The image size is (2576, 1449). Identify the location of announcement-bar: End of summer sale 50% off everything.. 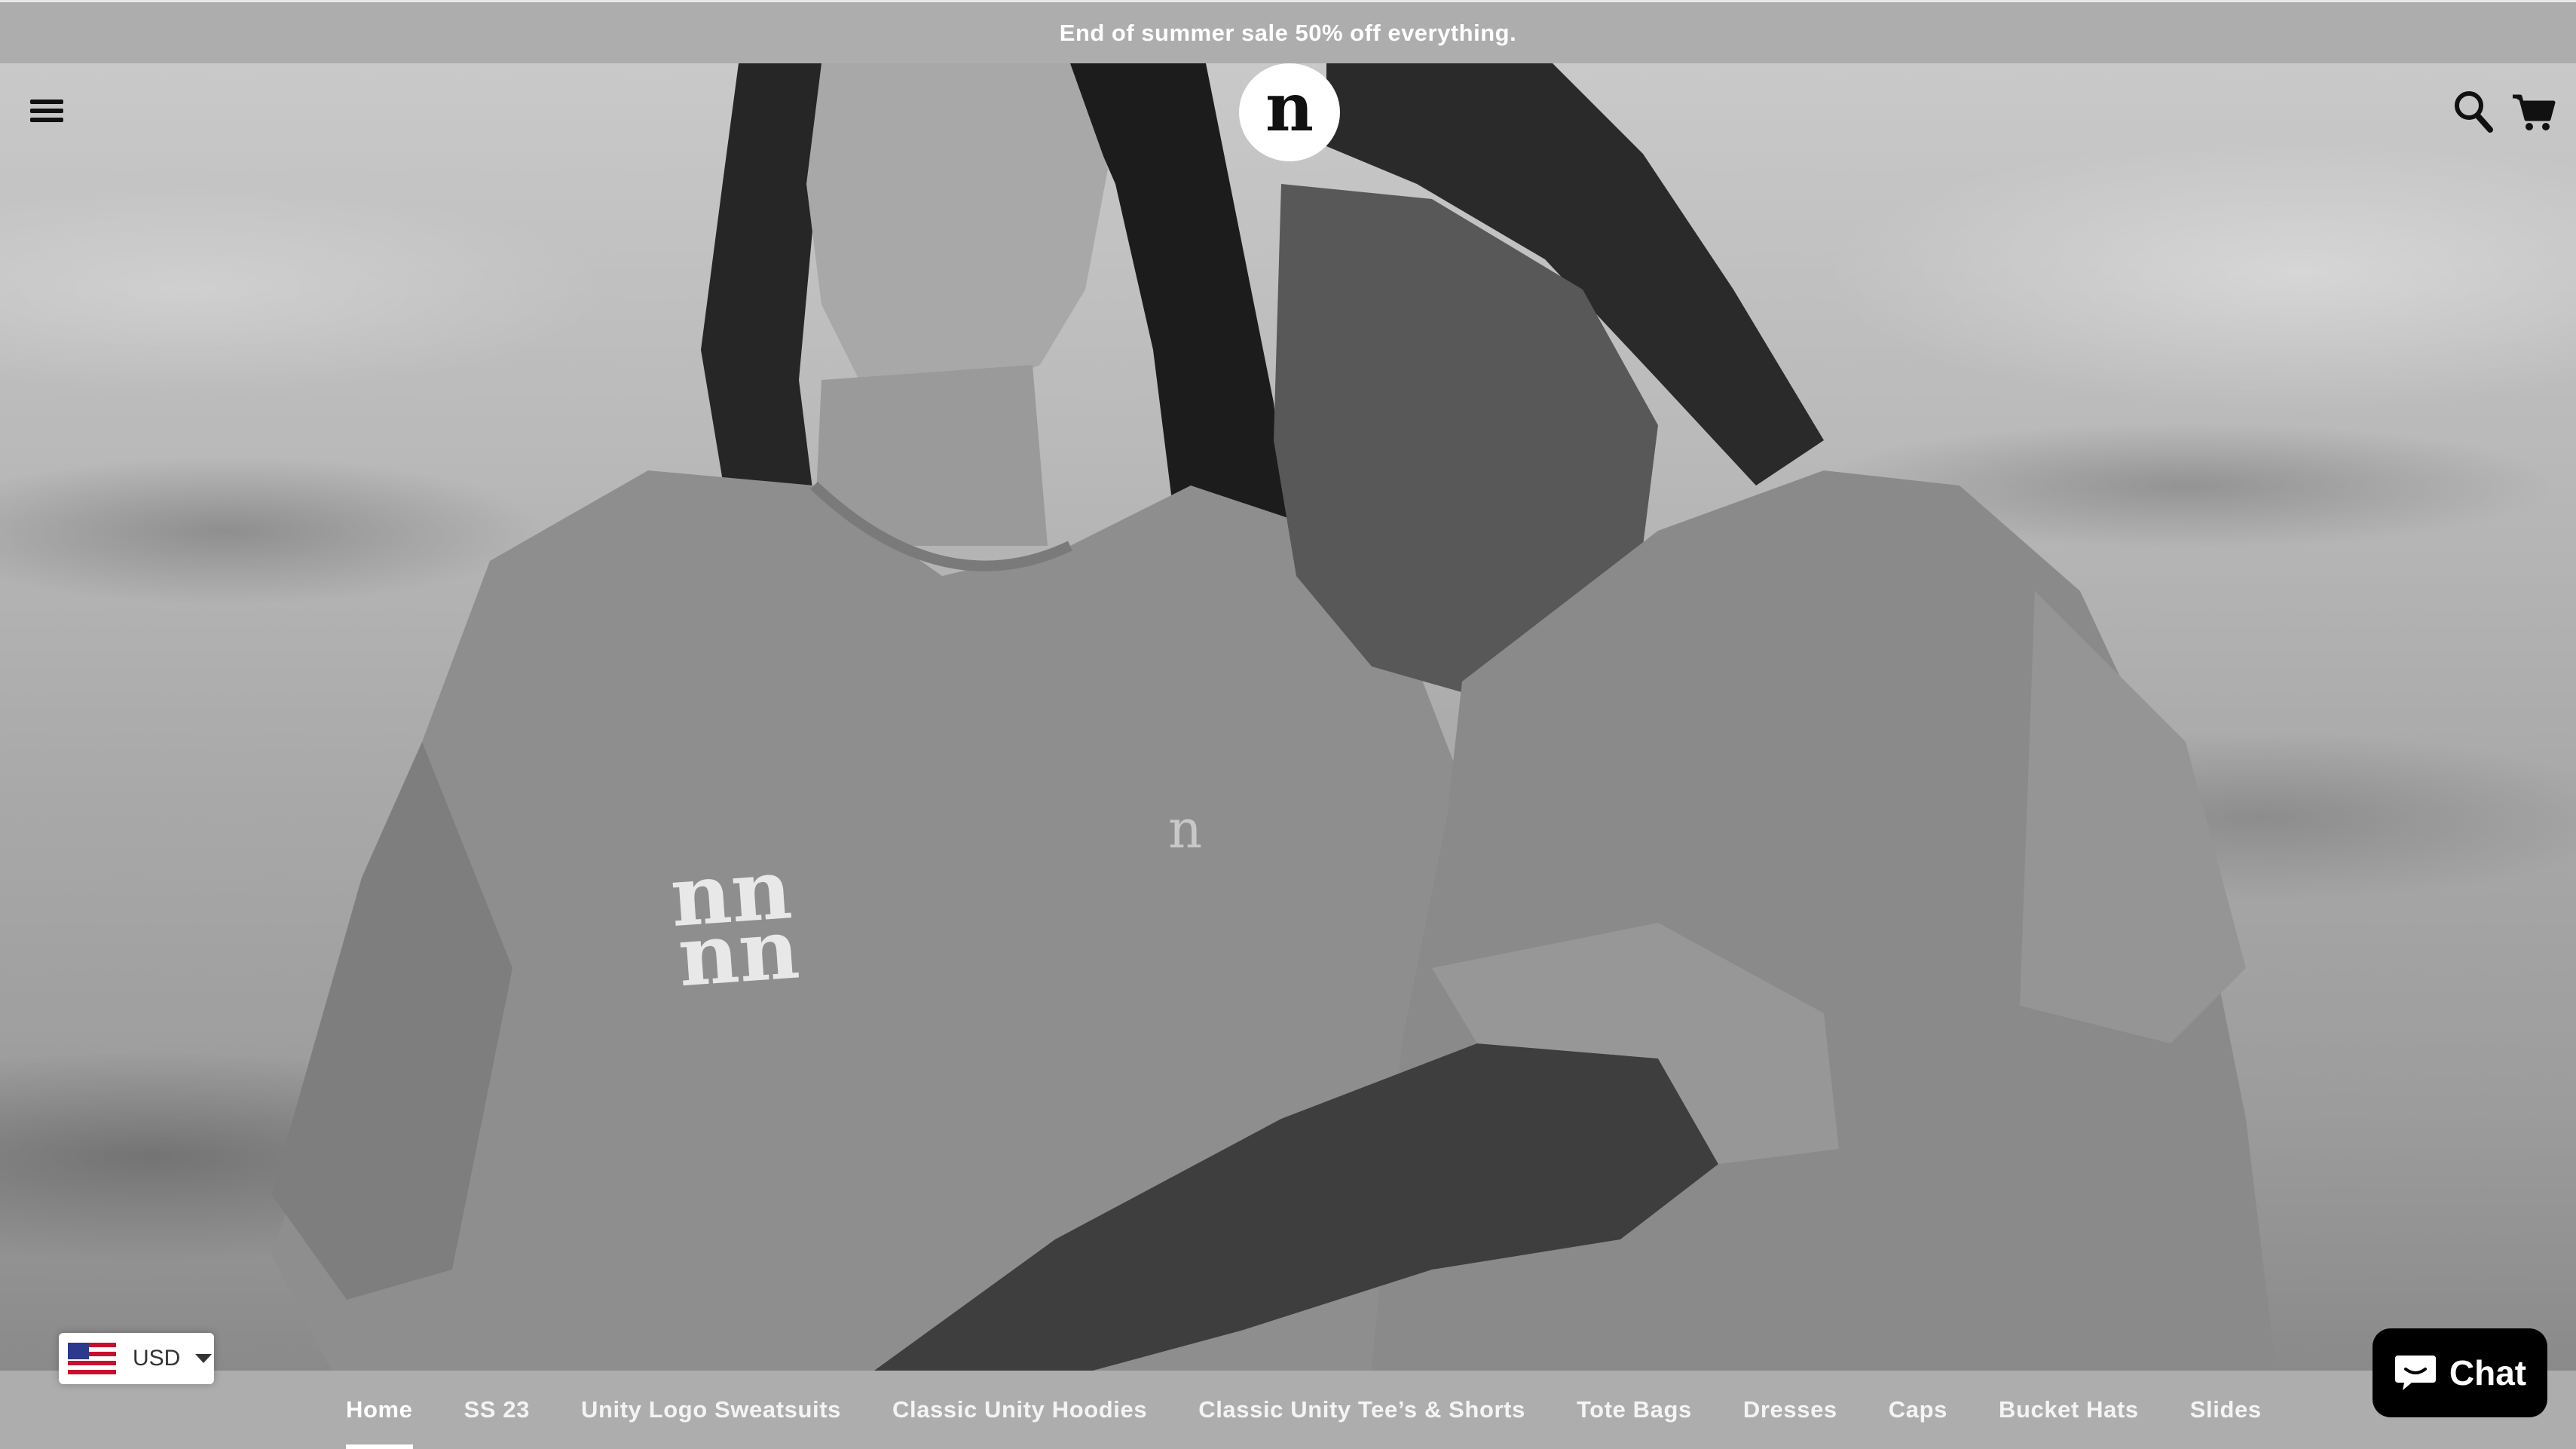
(1288, 32).